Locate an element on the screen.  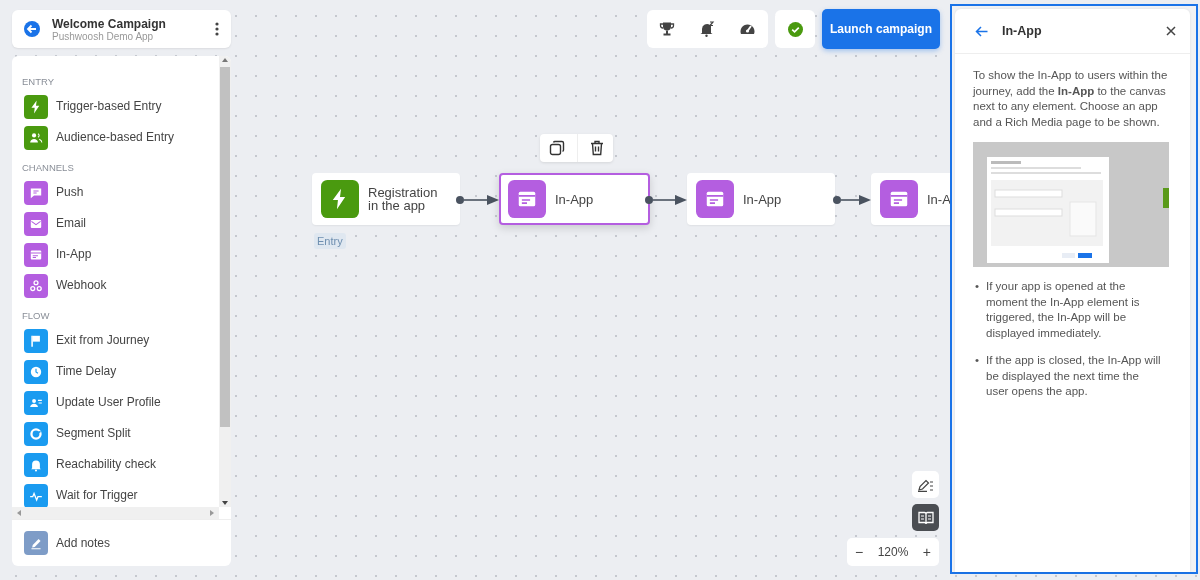
check-icon is located at coordinates (795, 29).